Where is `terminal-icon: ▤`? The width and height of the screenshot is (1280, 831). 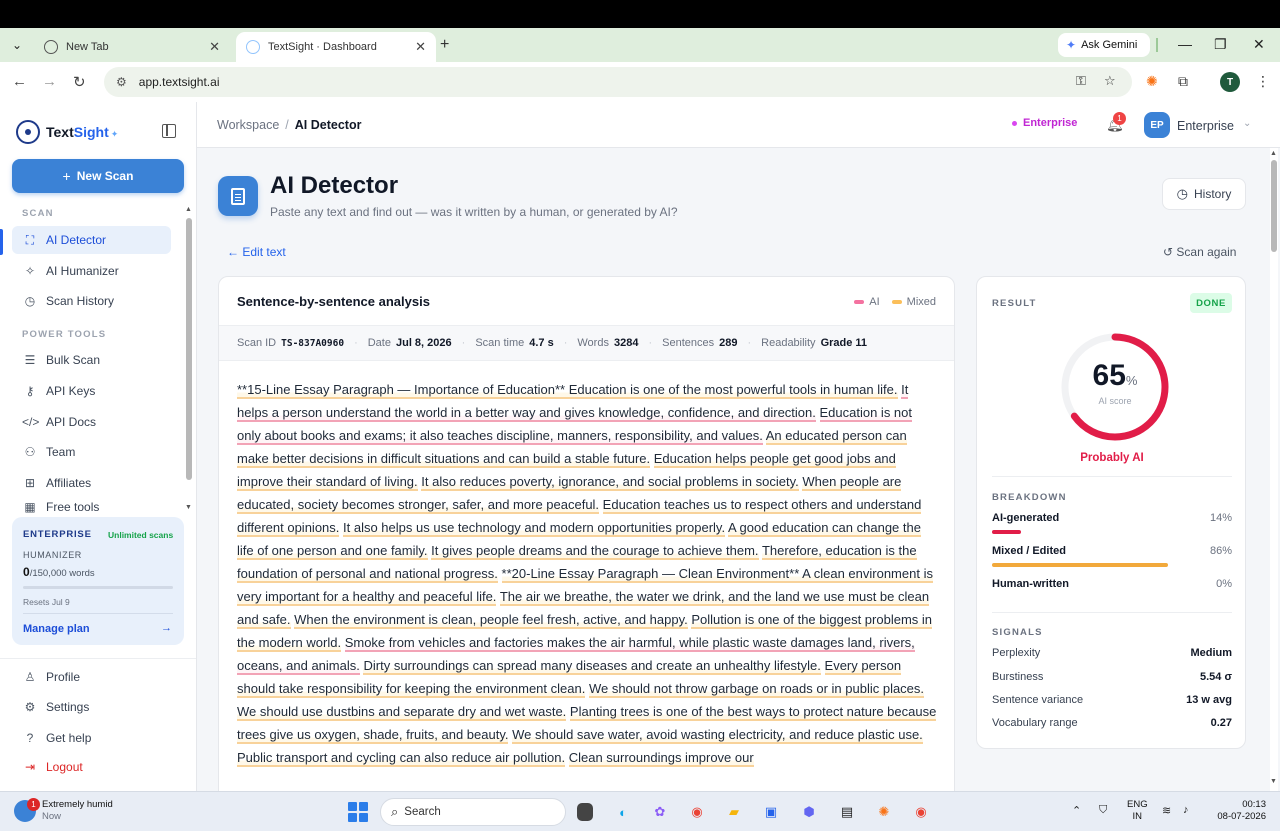
terminal-icon: ▤ is located at coordinates (847, 812).